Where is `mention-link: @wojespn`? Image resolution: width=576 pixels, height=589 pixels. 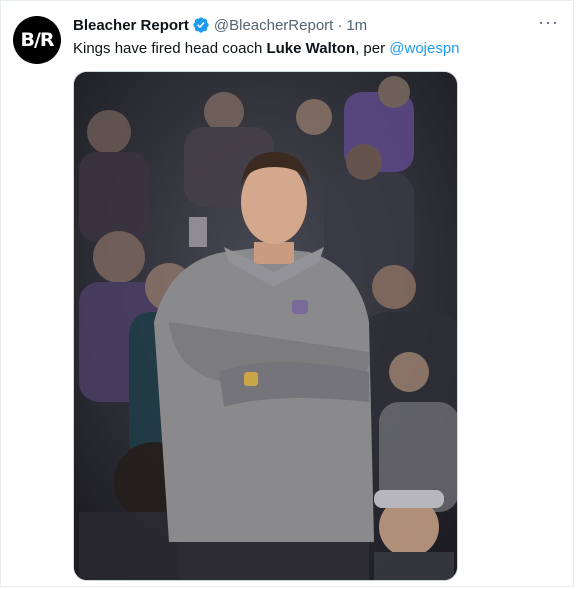
mention-link: @wojespn is located at coordinates (424, 48).